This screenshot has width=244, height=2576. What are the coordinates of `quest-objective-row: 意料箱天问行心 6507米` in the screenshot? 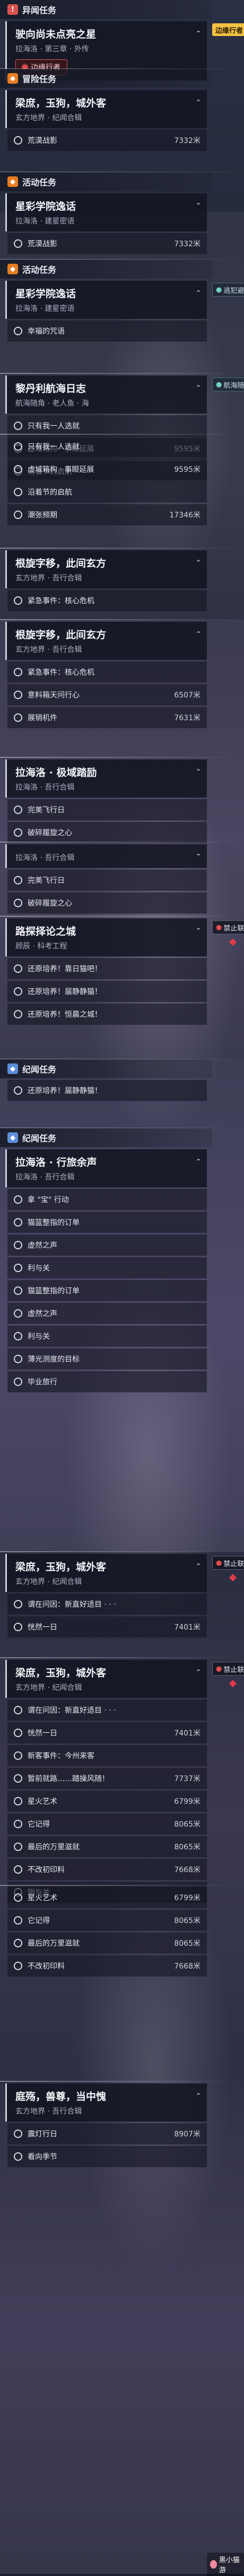 It's located at (107, 694).